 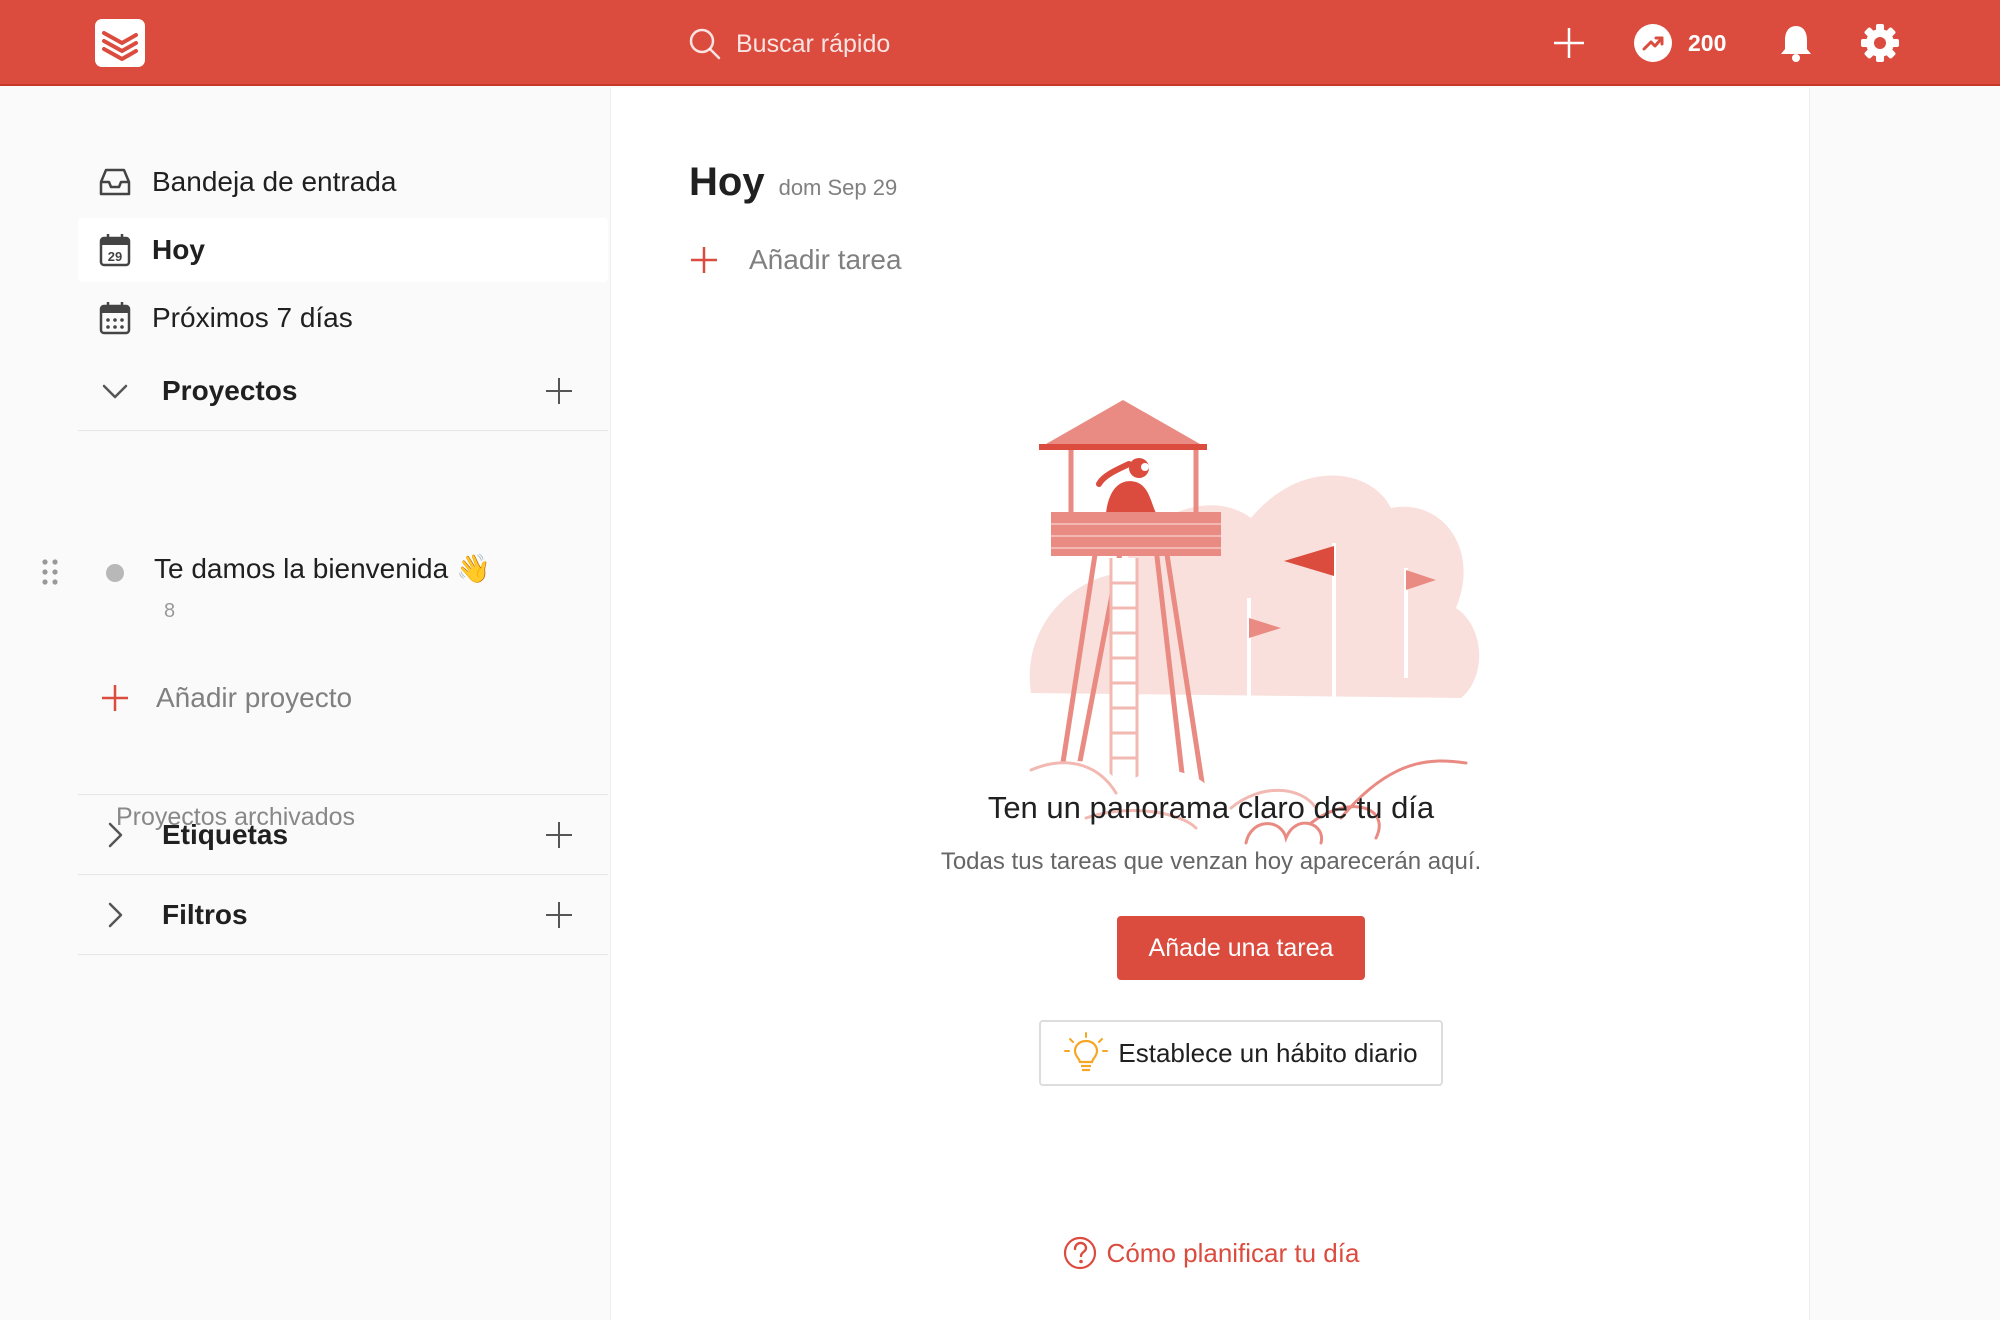 I want to click on help-link-label: Cómo planificar tu día, so click(x=1233, y=1252).